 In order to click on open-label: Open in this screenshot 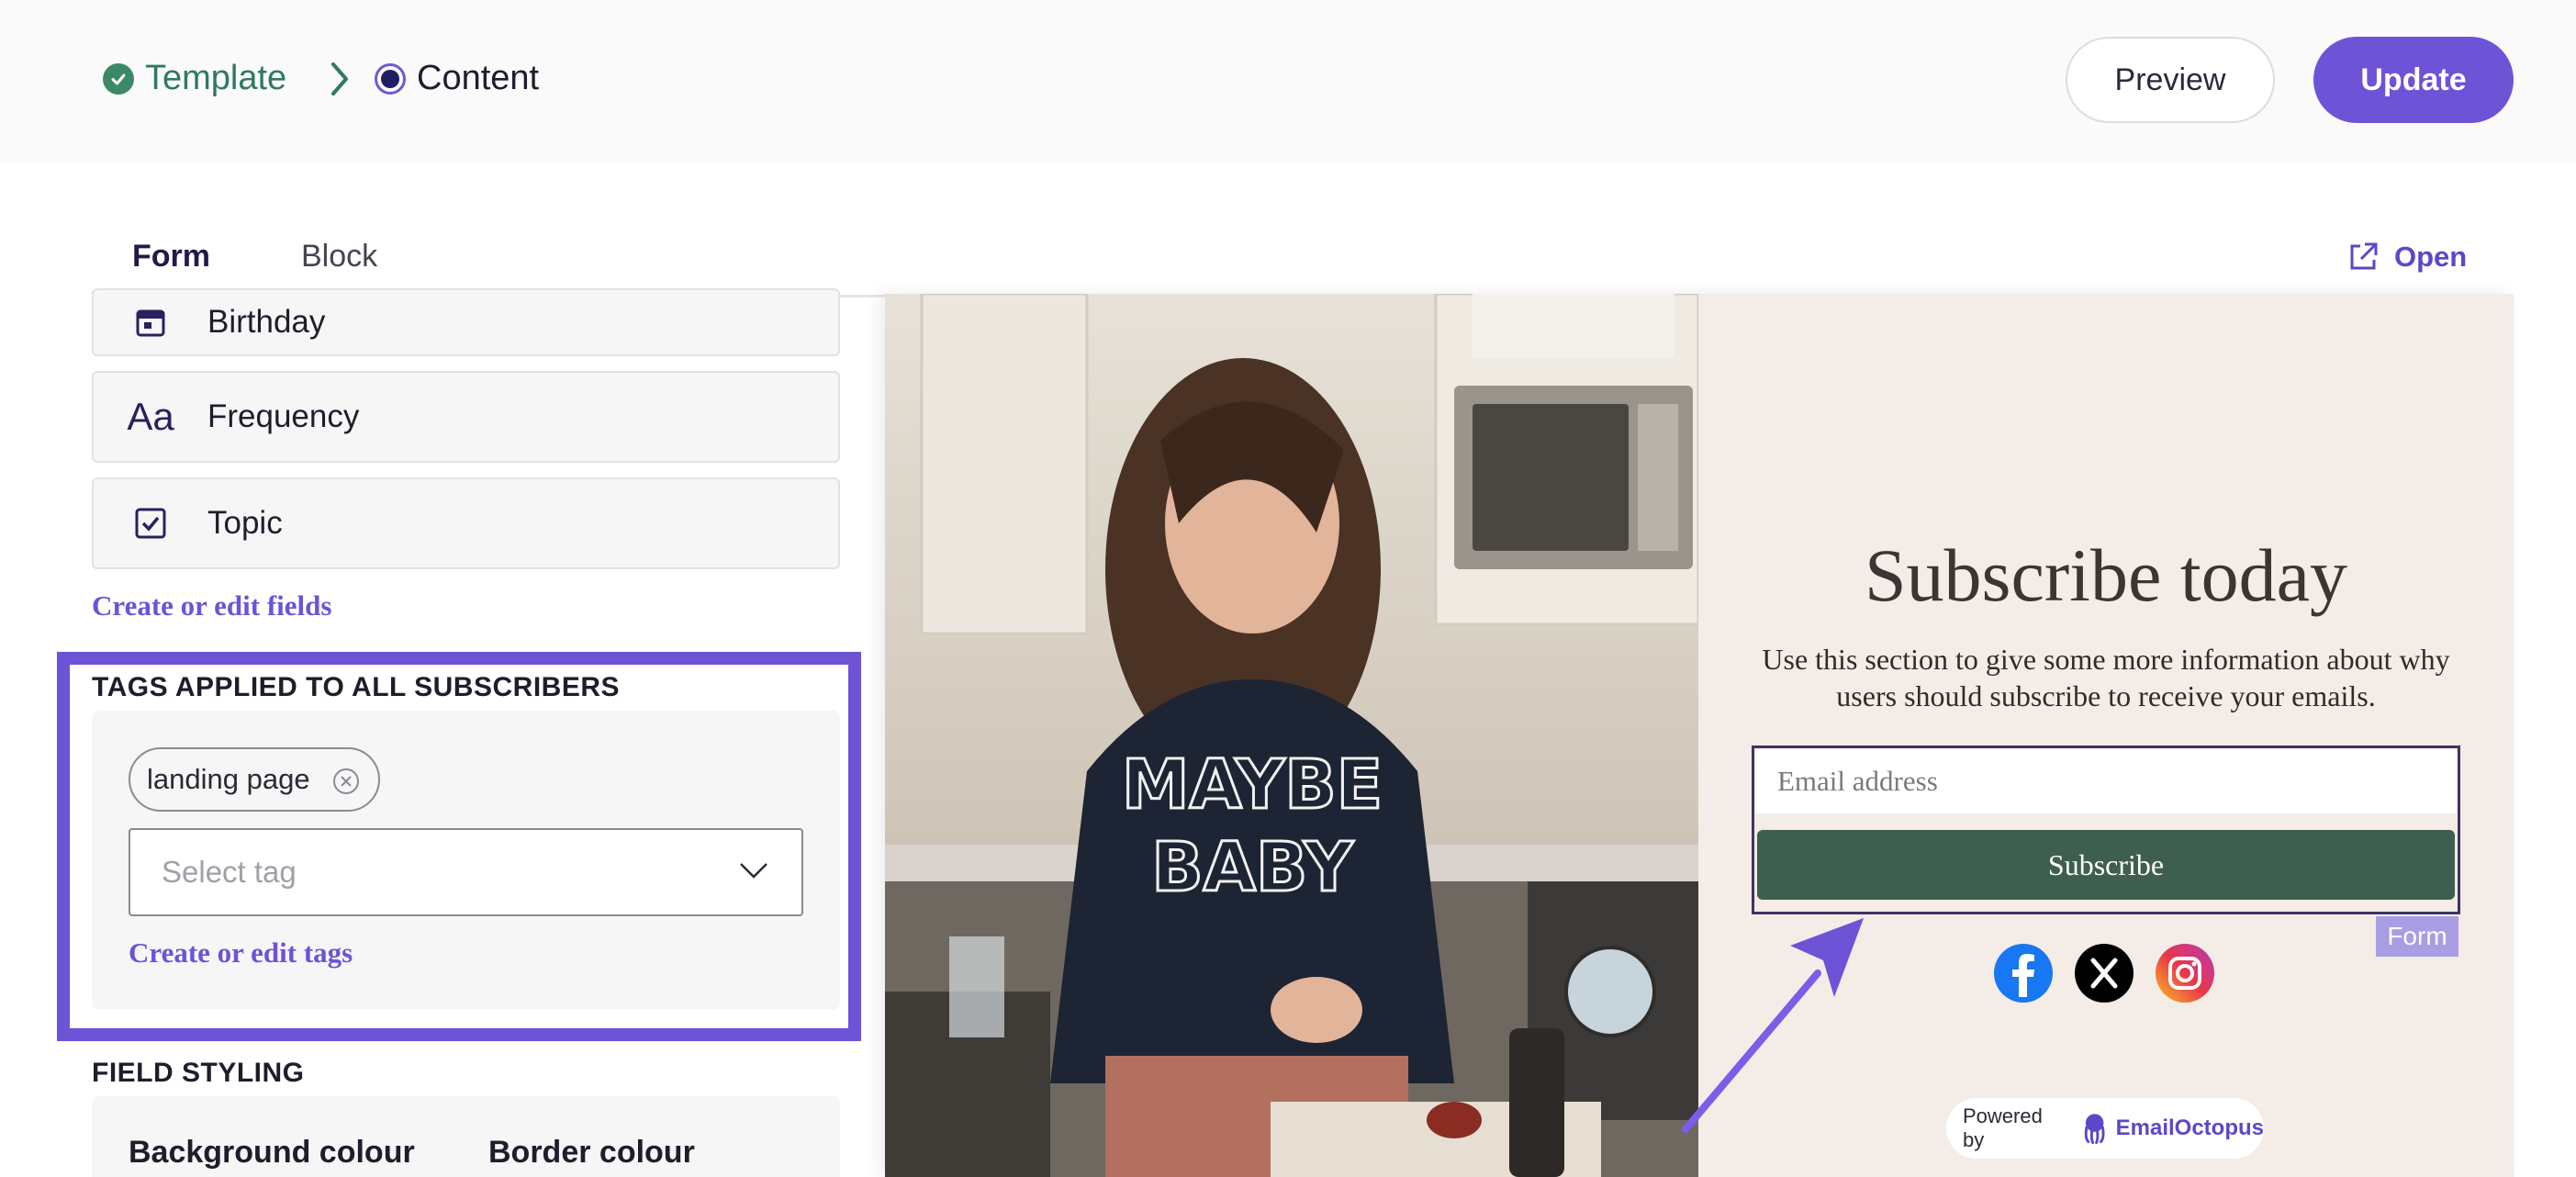, I will do `click(2431, 257)`.